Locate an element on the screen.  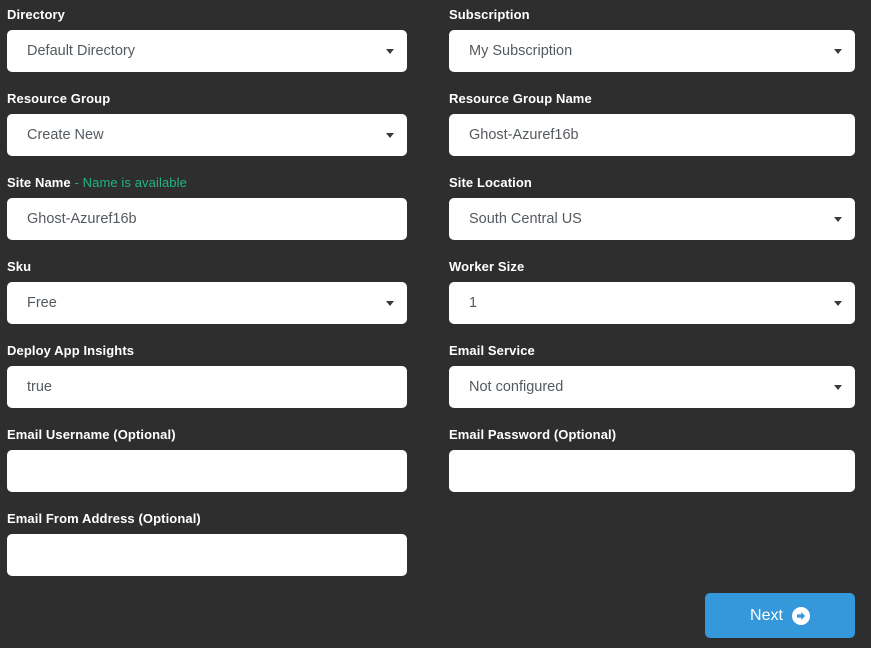
field-resource-group-name: Resource Group Name Ghost-Azuref16b is located at coordinates (652, 123).